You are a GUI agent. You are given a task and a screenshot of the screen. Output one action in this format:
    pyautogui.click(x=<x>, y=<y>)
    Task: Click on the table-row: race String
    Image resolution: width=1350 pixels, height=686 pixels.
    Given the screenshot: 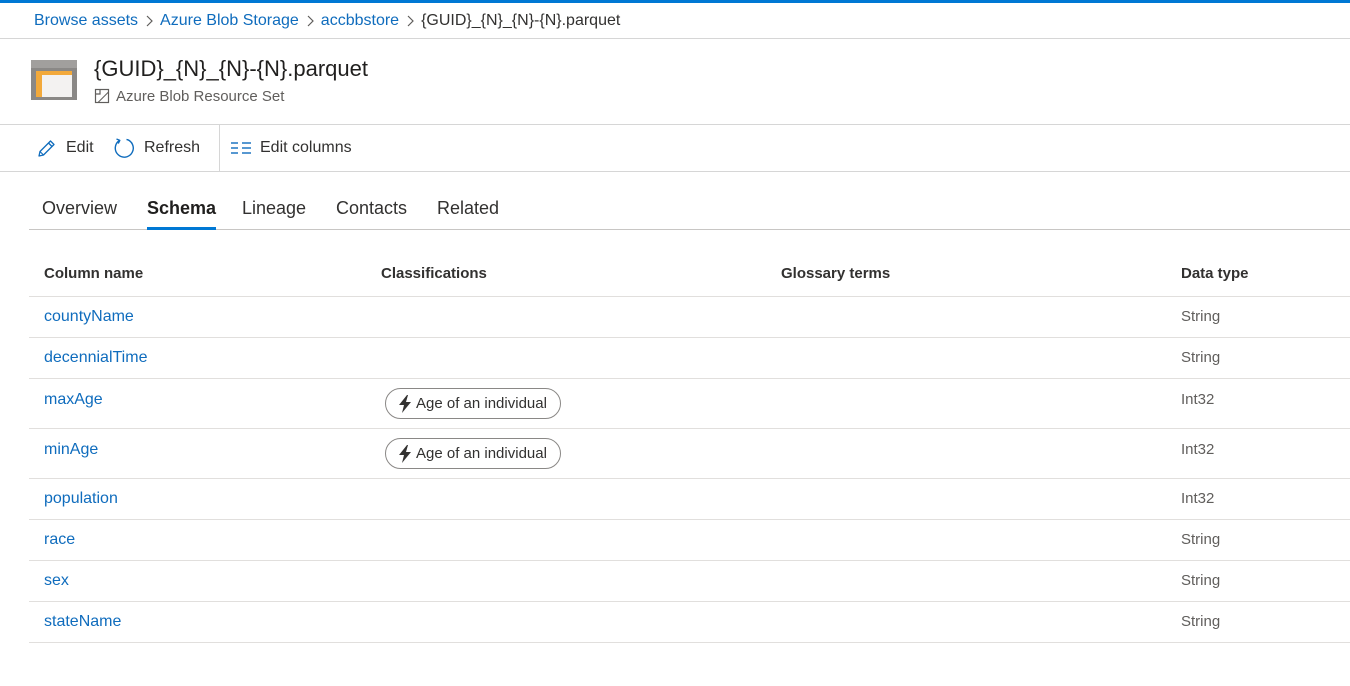 What is the action you would take?
    pyautogui.click(x=689, y=540)
    